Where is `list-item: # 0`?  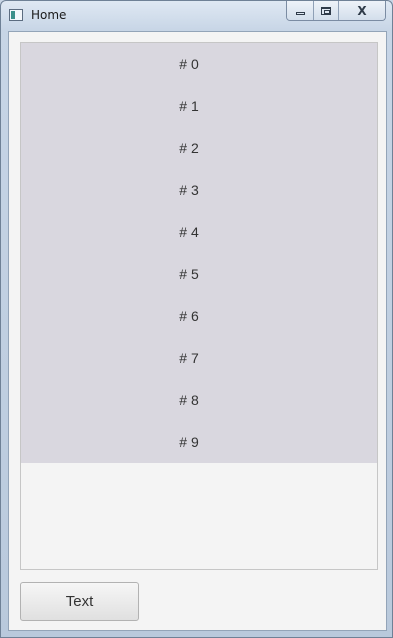 list-item: # 0 is located at coordinates (199, 64).